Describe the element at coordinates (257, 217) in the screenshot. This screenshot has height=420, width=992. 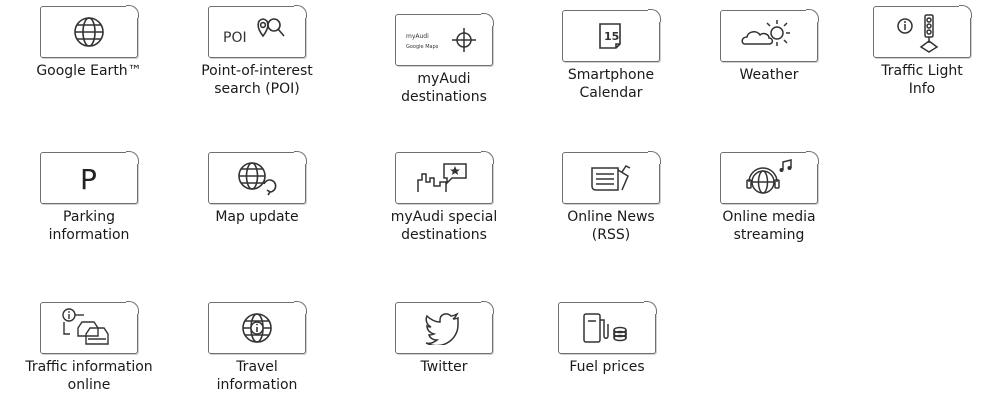
I see `tile-label: Map update` at that location.